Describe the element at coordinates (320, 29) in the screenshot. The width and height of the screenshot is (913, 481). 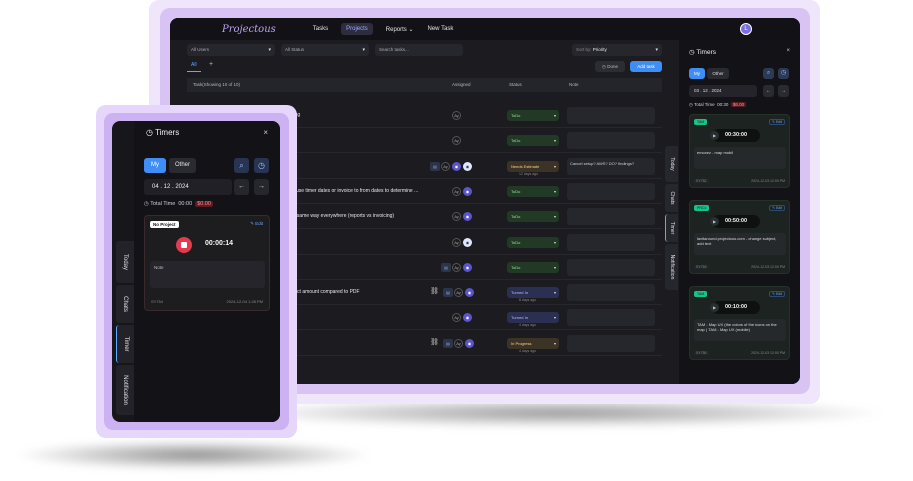
I see `nav-tasks: Tasks` at that location.